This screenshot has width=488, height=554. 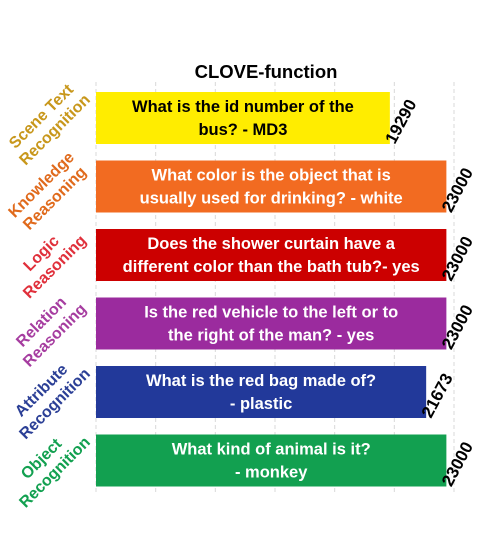 What do you see at coordinates (271, 450) in the screenshot?
I see `bar-annotation: What kind of animal is it?` at bounding box center [271, 450].